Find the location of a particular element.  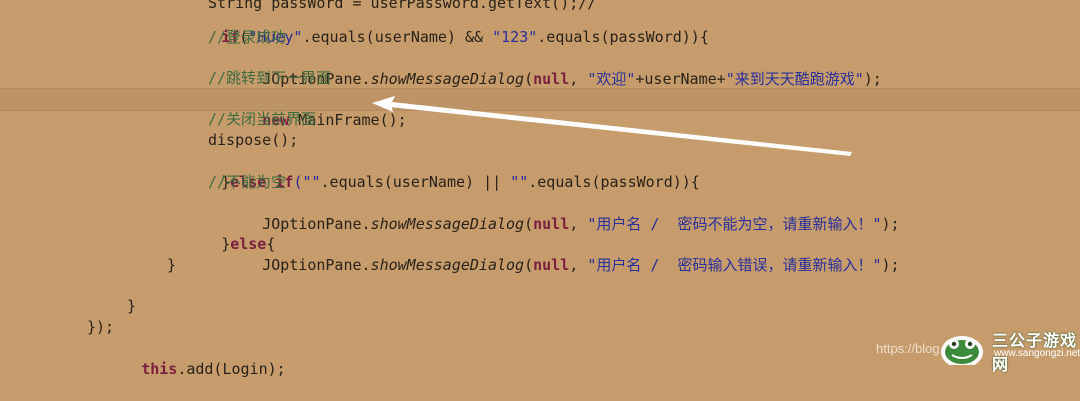

code-line: //关闭当前界面 is located at coordinates (540, 119).